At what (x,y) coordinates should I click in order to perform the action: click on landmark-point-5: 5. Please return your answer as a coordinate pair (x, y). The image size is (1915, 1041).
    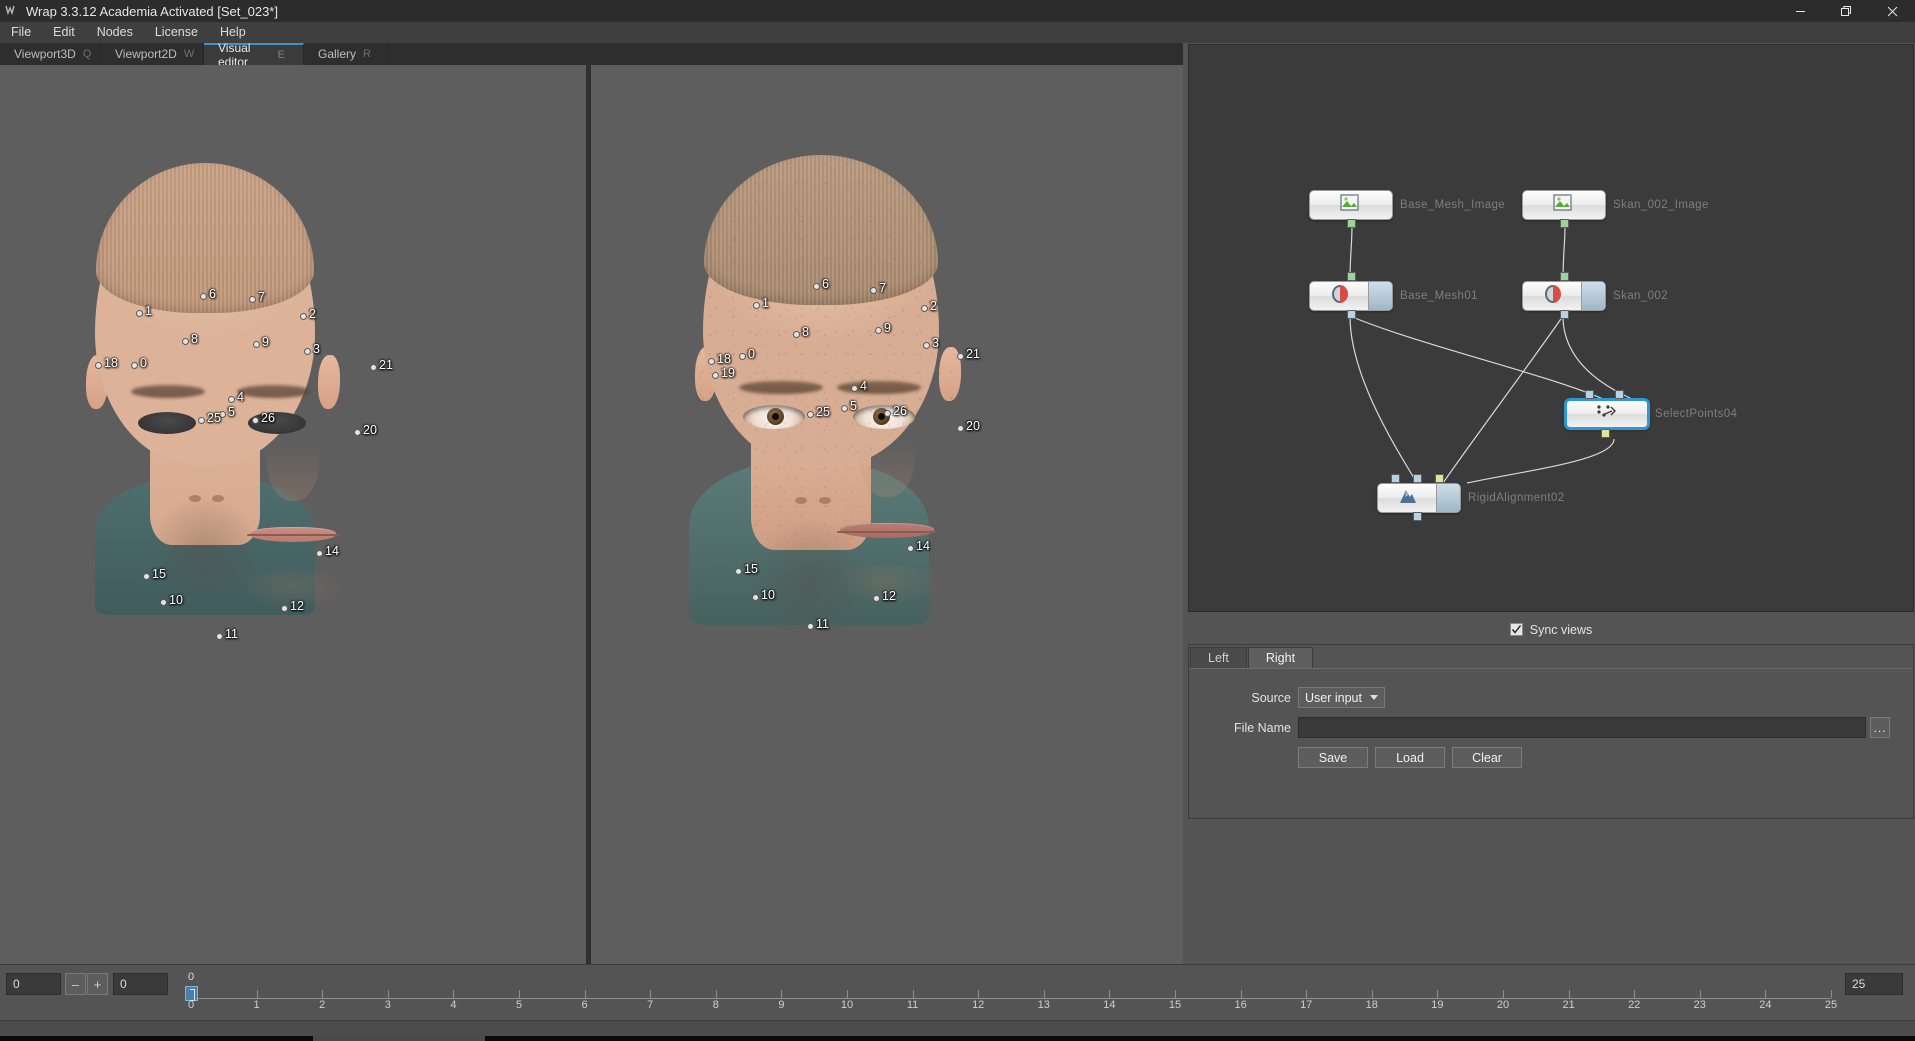
    Looking at the image, I should click on (849, 406).